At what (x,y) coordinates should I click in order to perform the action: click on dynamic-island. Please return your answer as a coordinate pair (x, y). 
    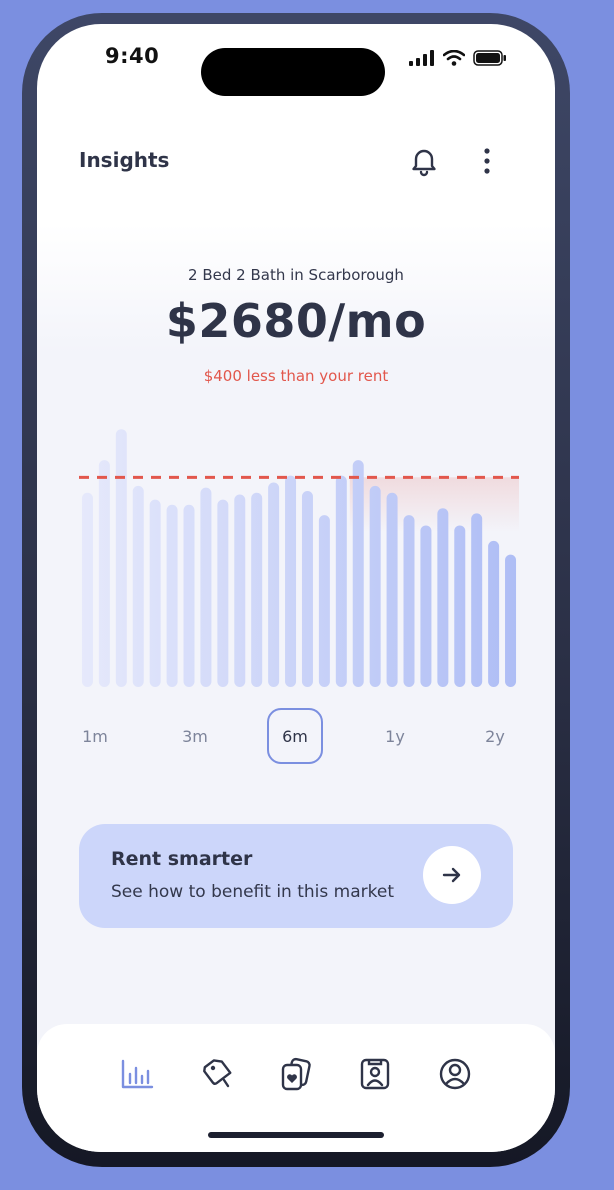
    Looking at the image, I should click on (293, 72).